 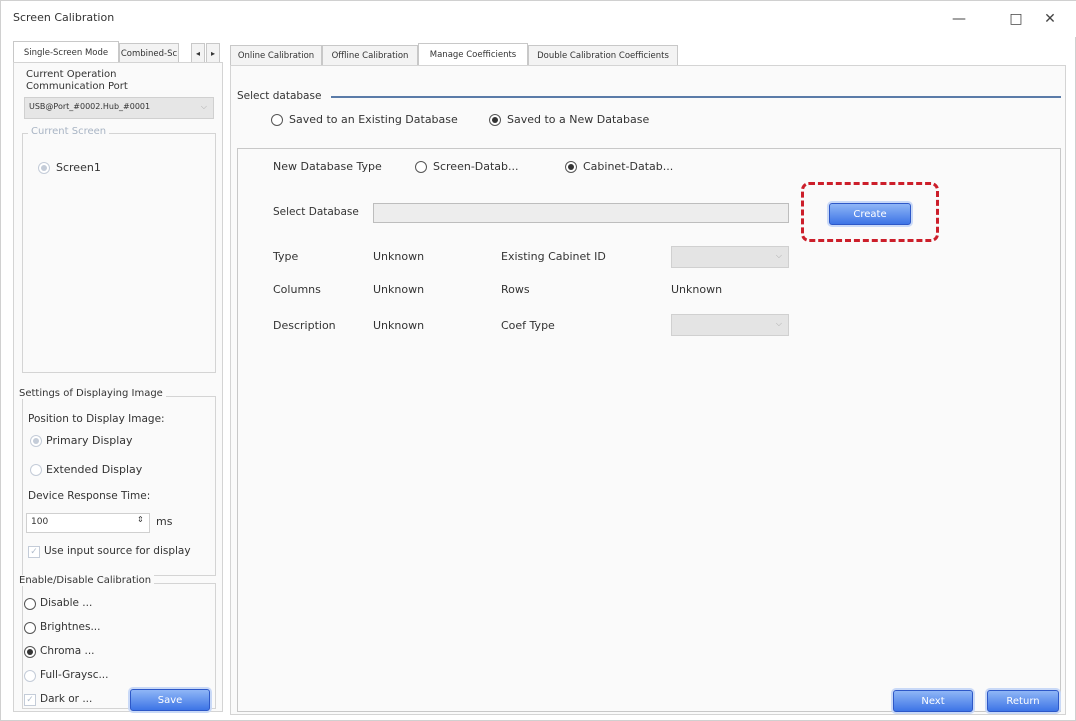 What do you see at coordinates (959, 19) in the screenshot?
I see `minimize-icon: —` at bounding box center [959, 19].